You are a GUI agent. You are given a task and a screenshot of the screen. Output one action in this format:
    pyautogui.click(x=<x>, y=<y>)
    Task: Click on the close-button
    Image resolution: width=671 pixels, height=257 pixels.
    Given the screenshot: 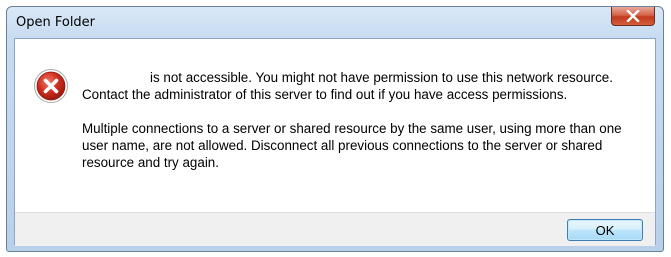 What is the action you would take?
    pyautogui.click(x=633, y=16)
    